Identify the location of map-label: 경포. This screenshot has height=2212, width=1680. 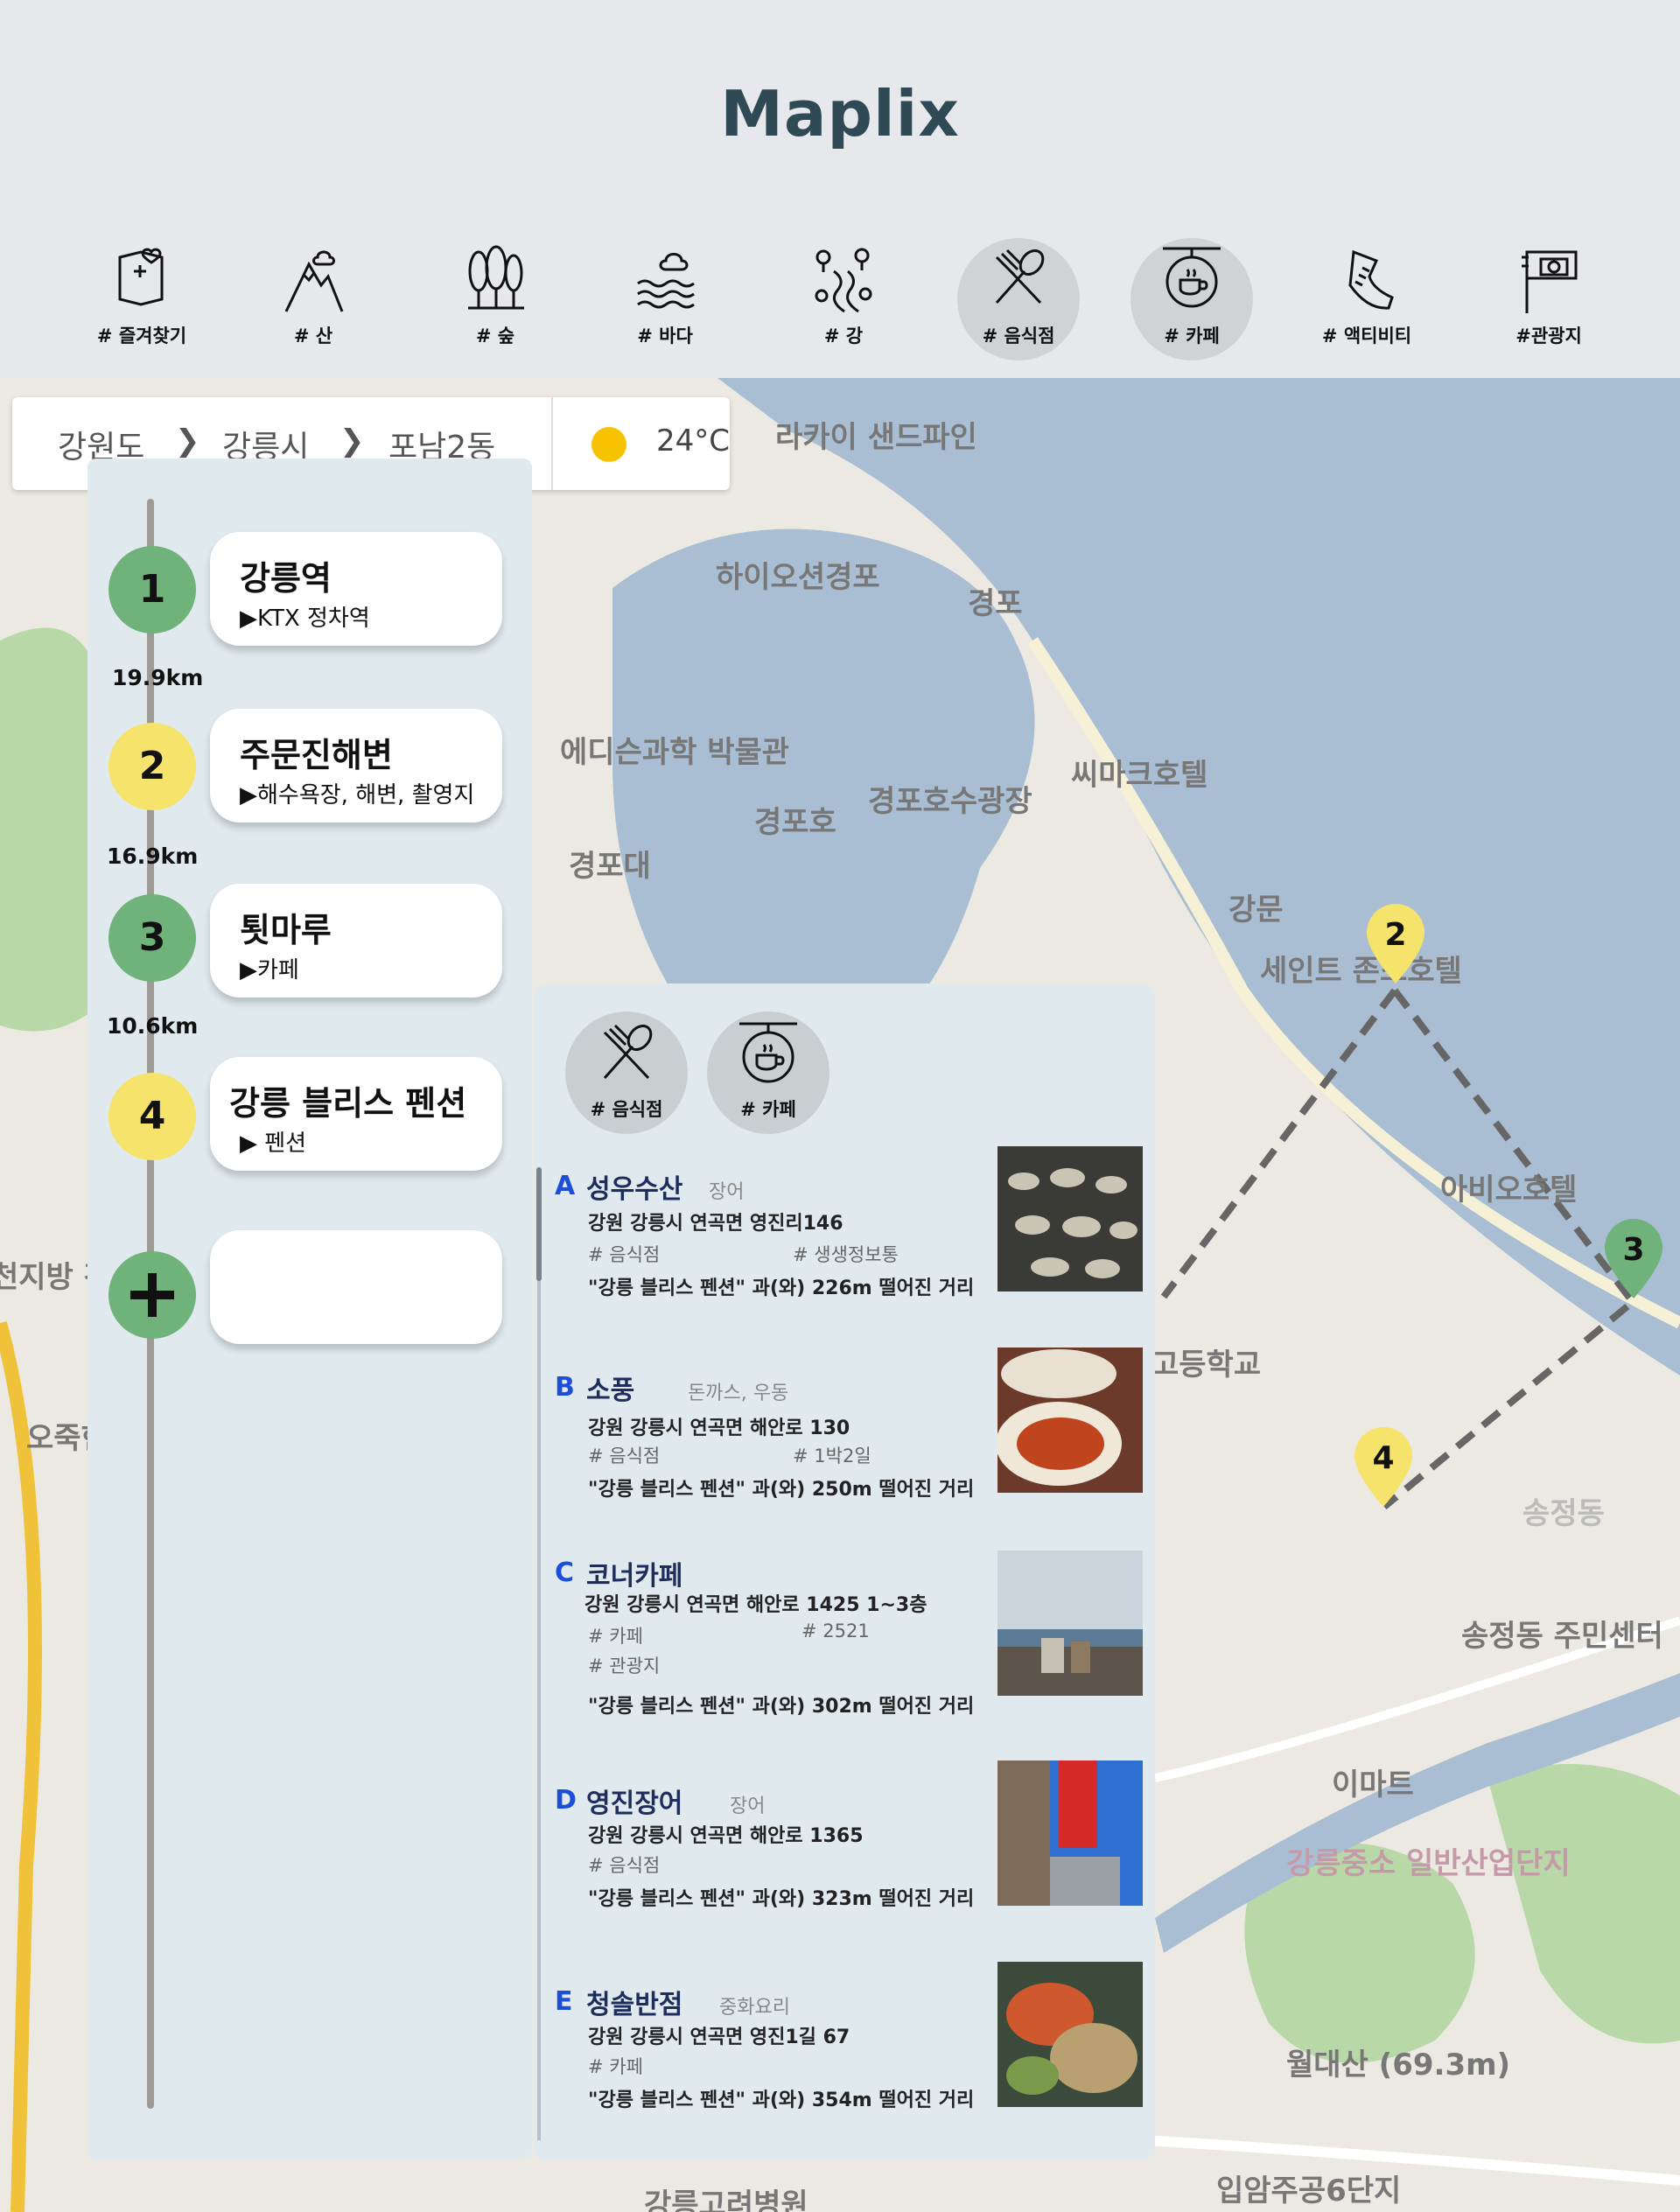
(995, 603).